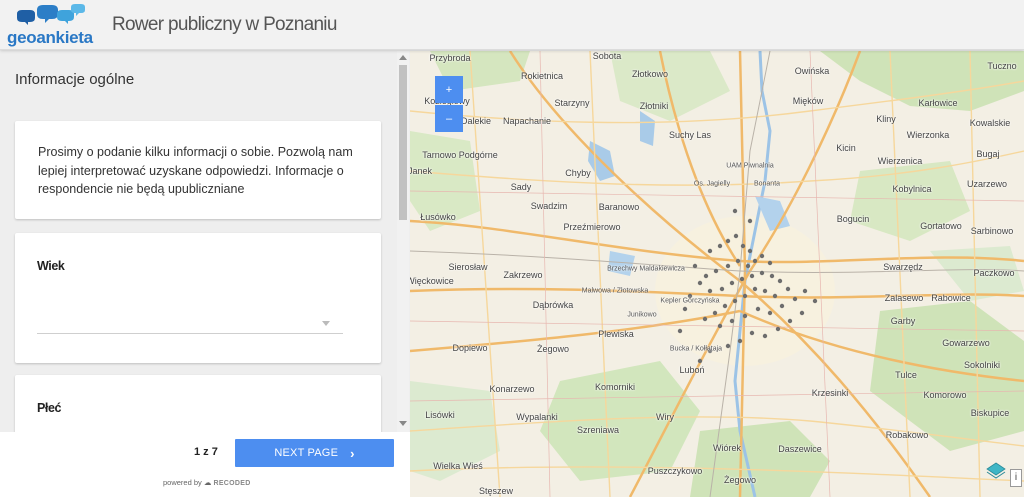 The height and width of the screenshot is (497, 1024). I want to click on question-label-age: Wiek, so click(51, 266).